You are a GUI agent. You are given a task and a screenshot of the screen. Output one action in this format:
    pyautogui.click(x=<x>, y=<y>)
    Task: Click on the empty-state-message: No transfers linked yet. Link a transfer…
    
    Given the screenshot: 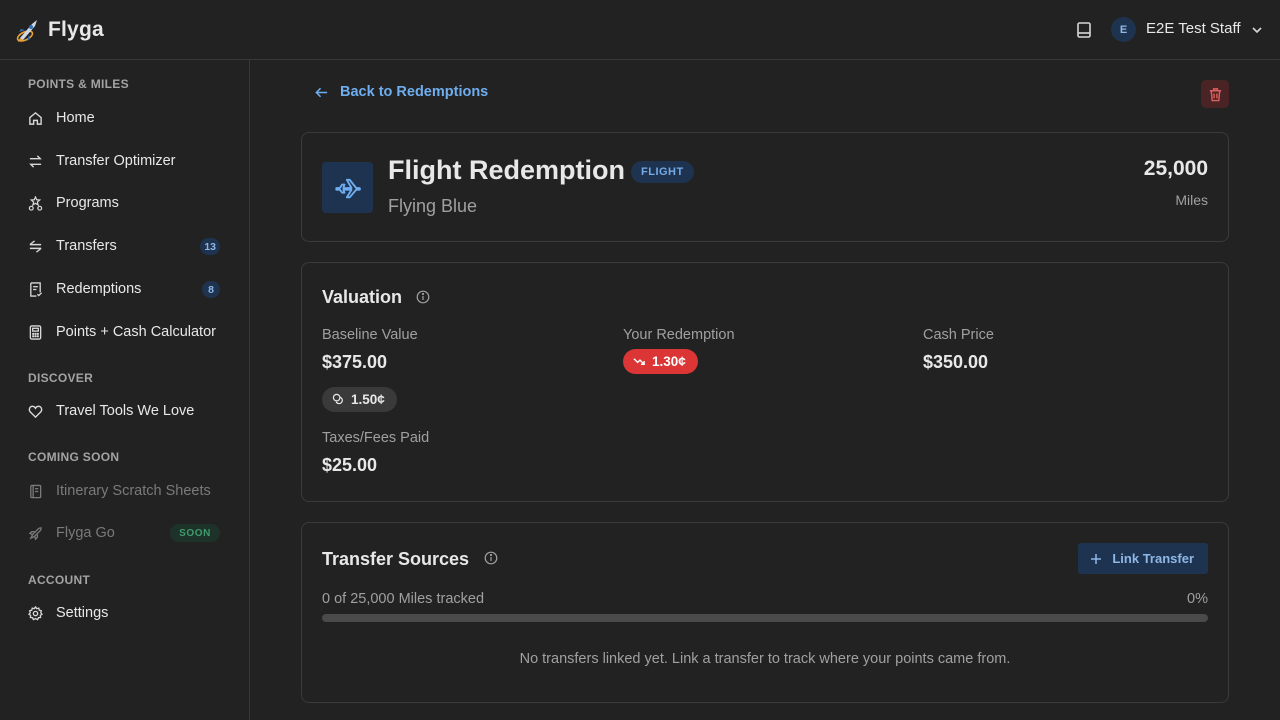 What is the action you would take?
    pyautogui.click(x=765, y=659)
    